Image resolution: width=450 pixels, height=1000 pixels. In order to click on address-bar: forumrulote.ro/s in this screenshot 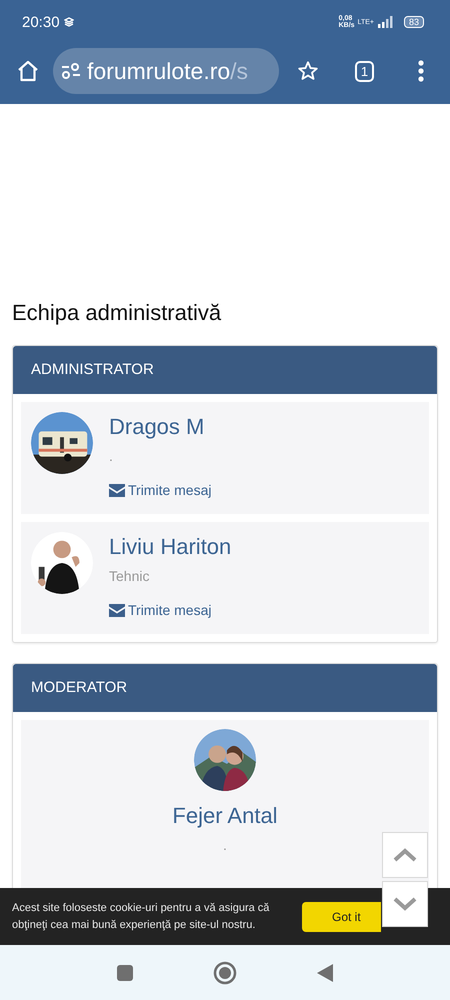, I will do `click(166, 71)`.